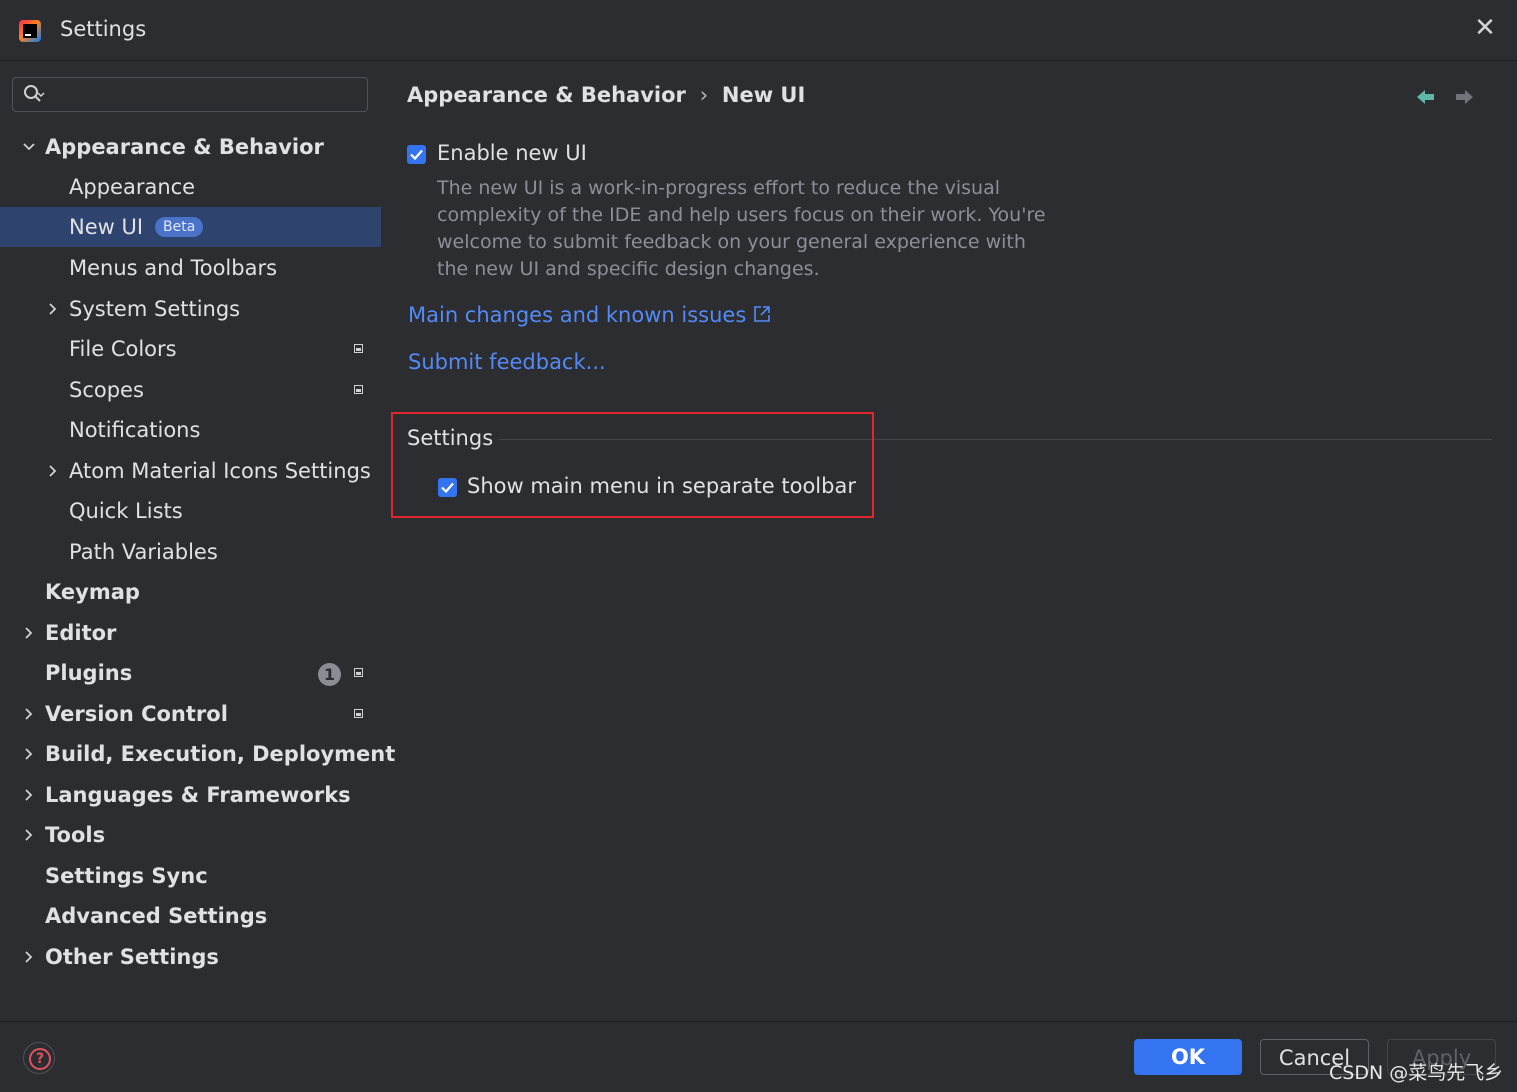 This screenshot has width=1517, height=1092. I want to click on sidebar-item-menus-toolbars: Menus and Toolbars, so click(190, 268).